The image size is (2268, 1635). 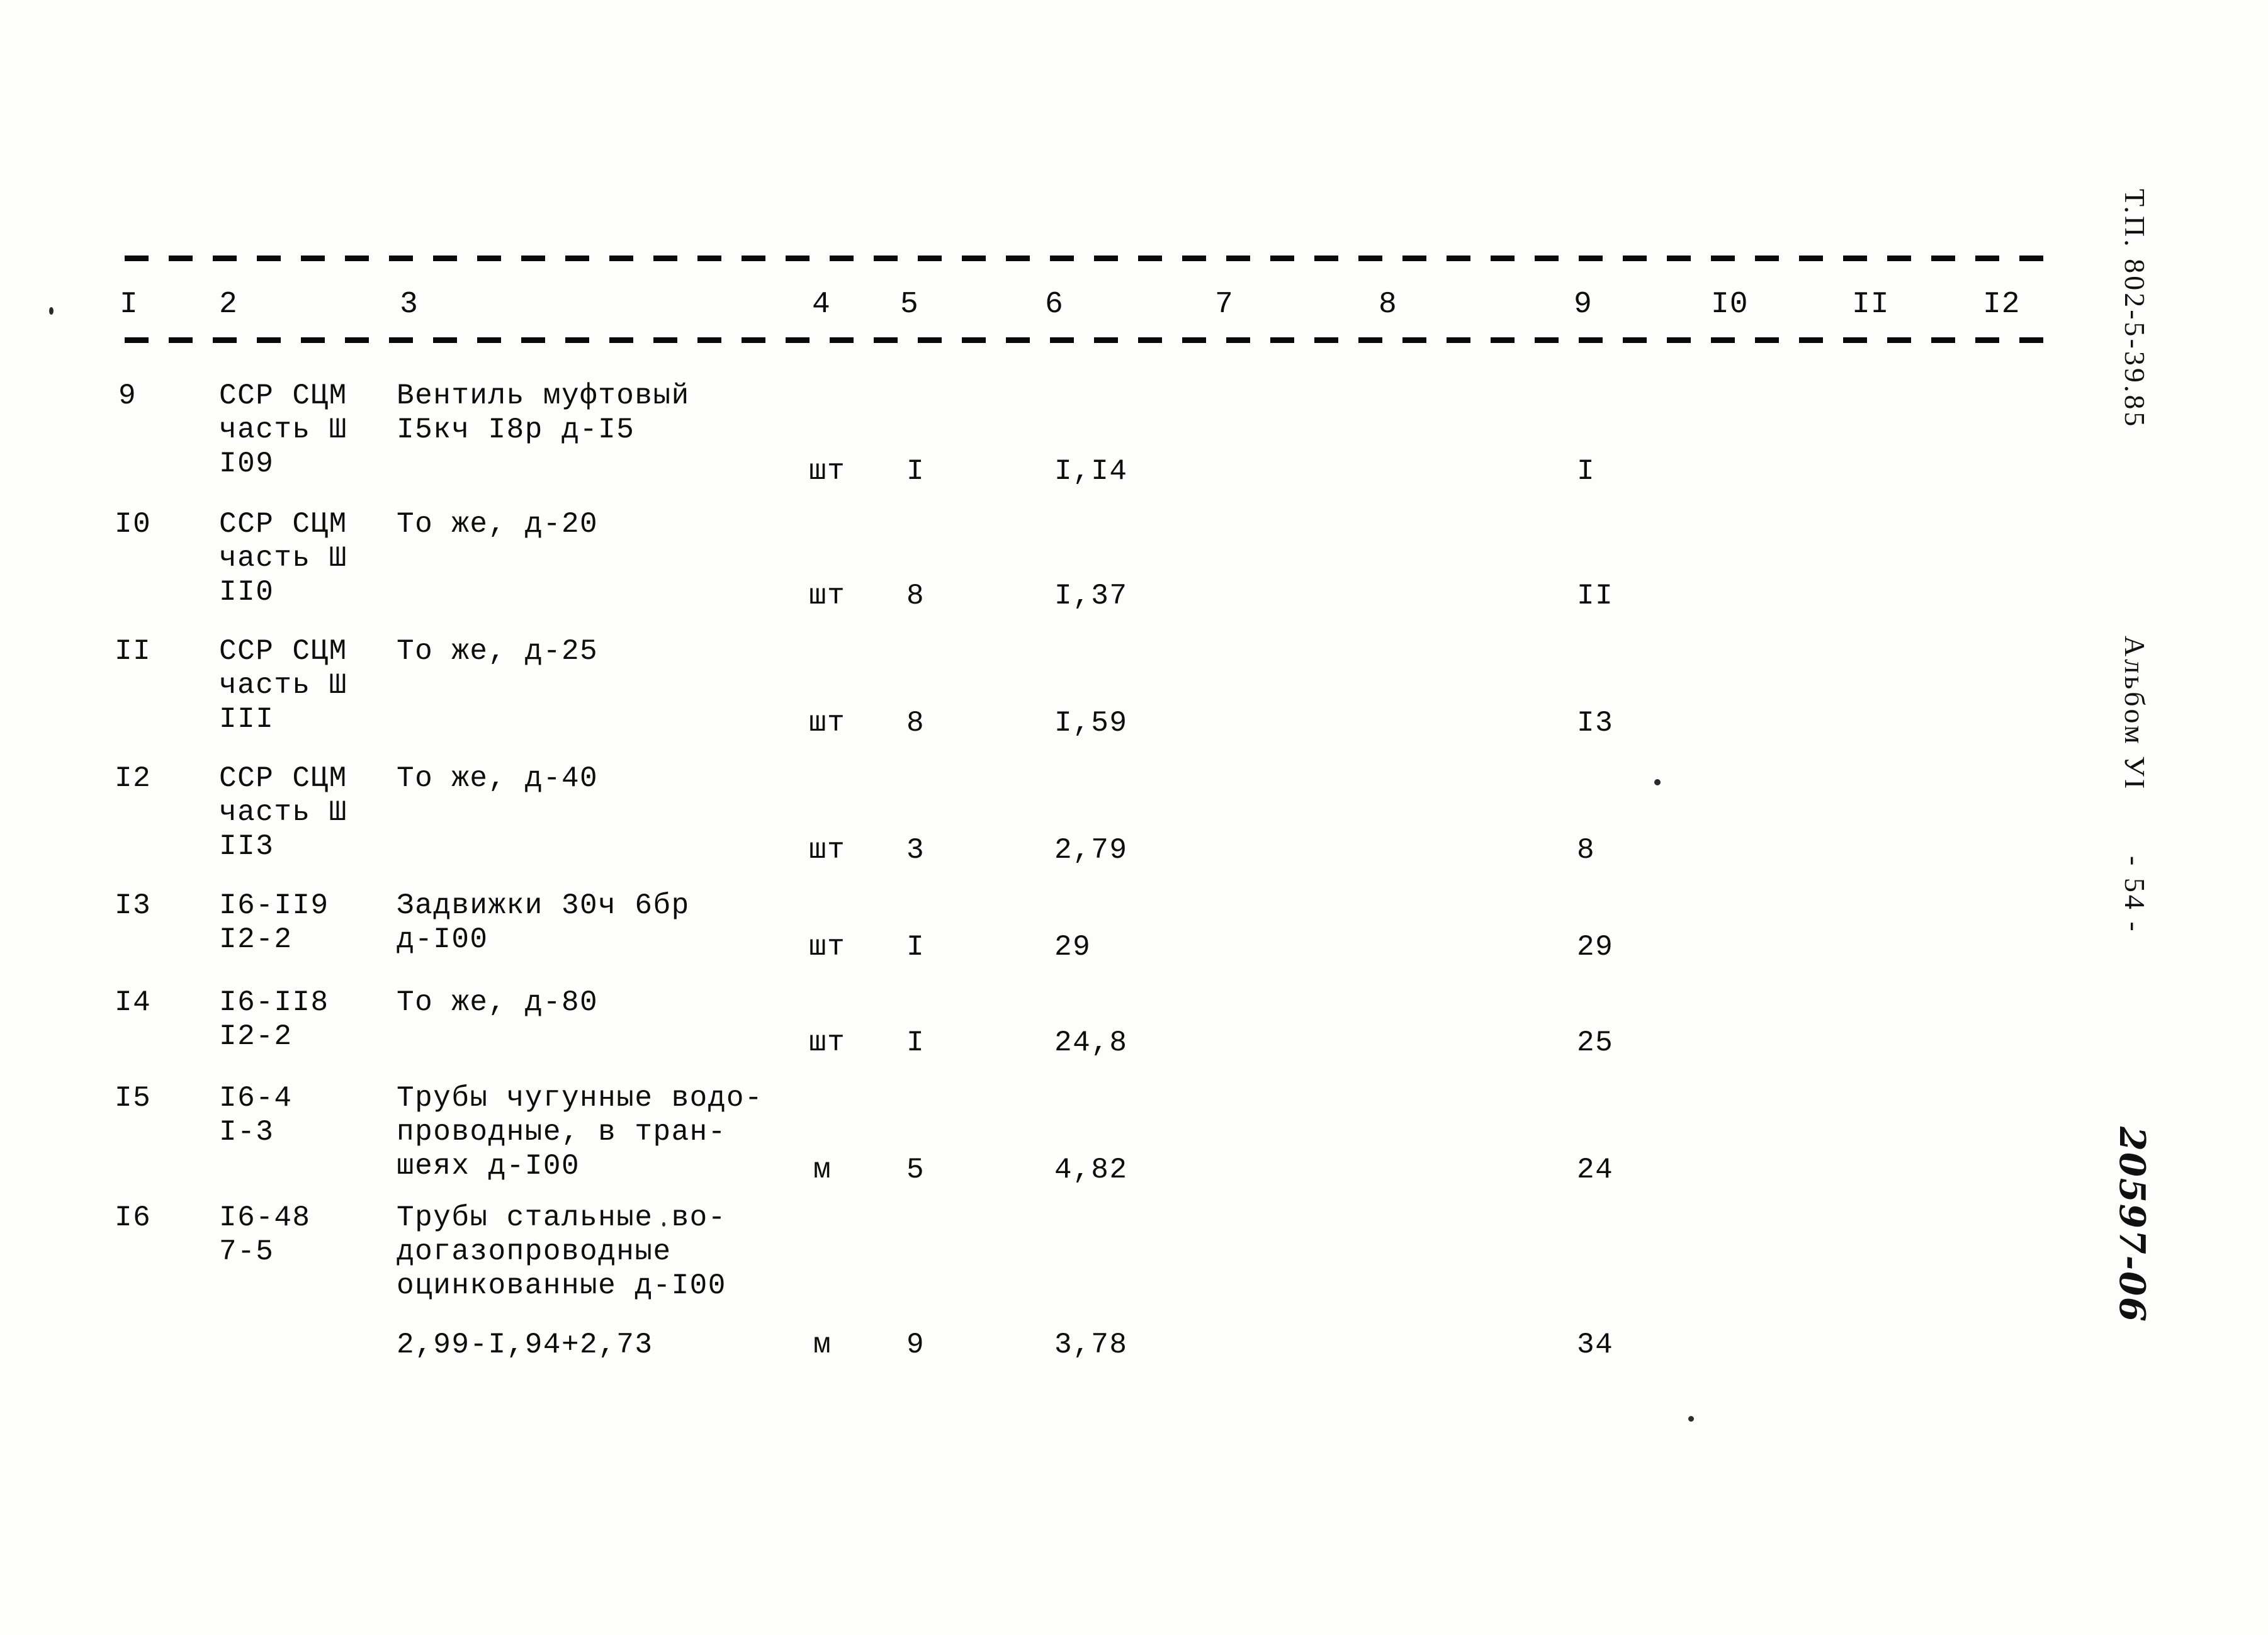 What do you see at coordinates (2135, 895) in the screenshot?
I see `margin-stamp-page-number: - 54 -` at bounding box center [2135, 895].